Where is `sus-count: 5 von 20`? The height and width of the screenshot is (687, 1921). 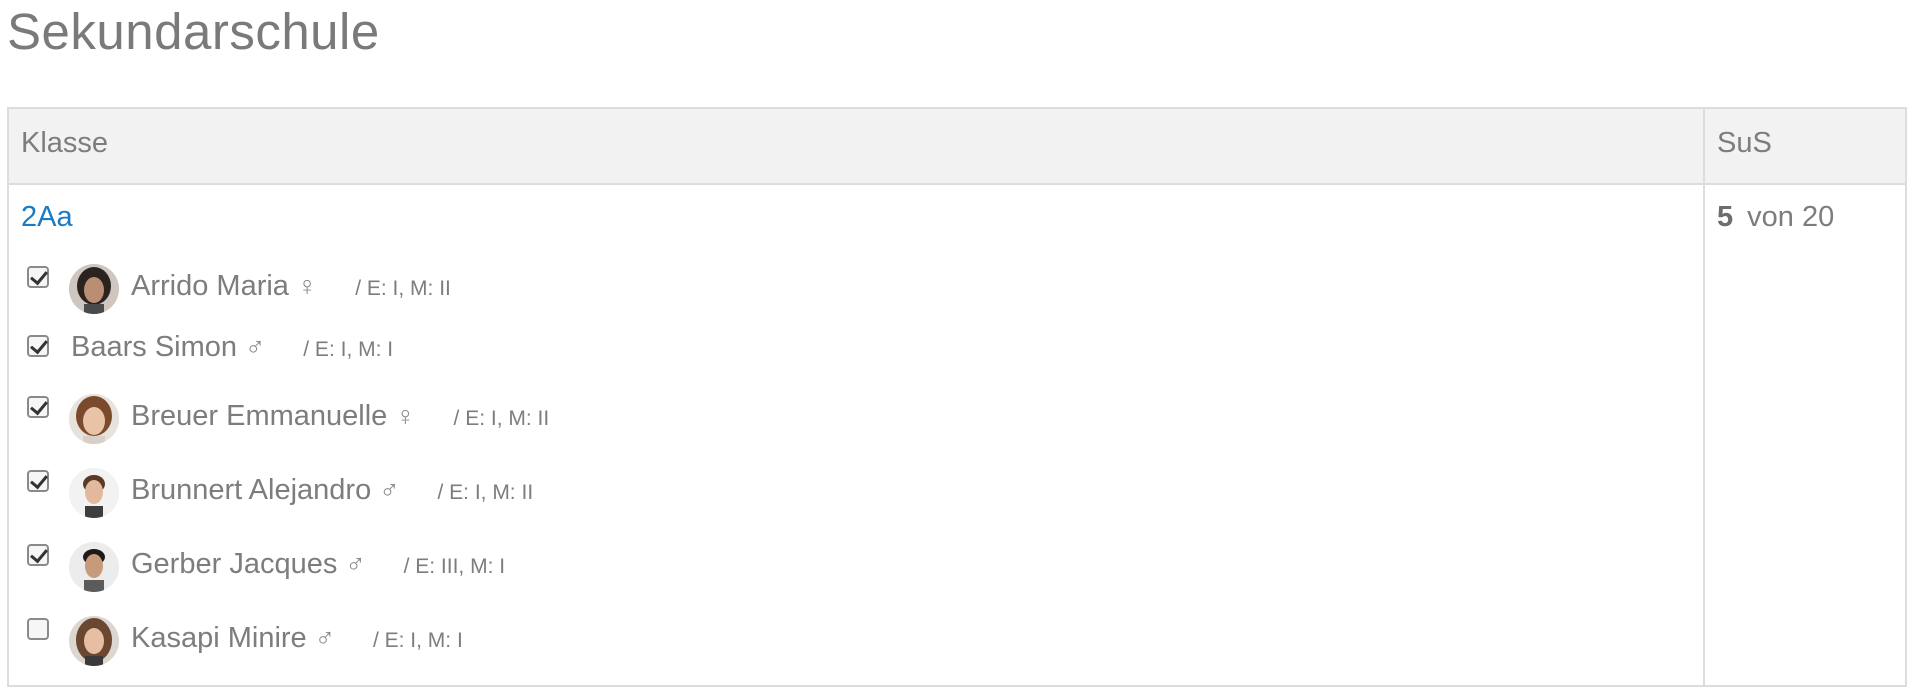
sus-count: 5 von 20 is located at coordinates (1775, 217).